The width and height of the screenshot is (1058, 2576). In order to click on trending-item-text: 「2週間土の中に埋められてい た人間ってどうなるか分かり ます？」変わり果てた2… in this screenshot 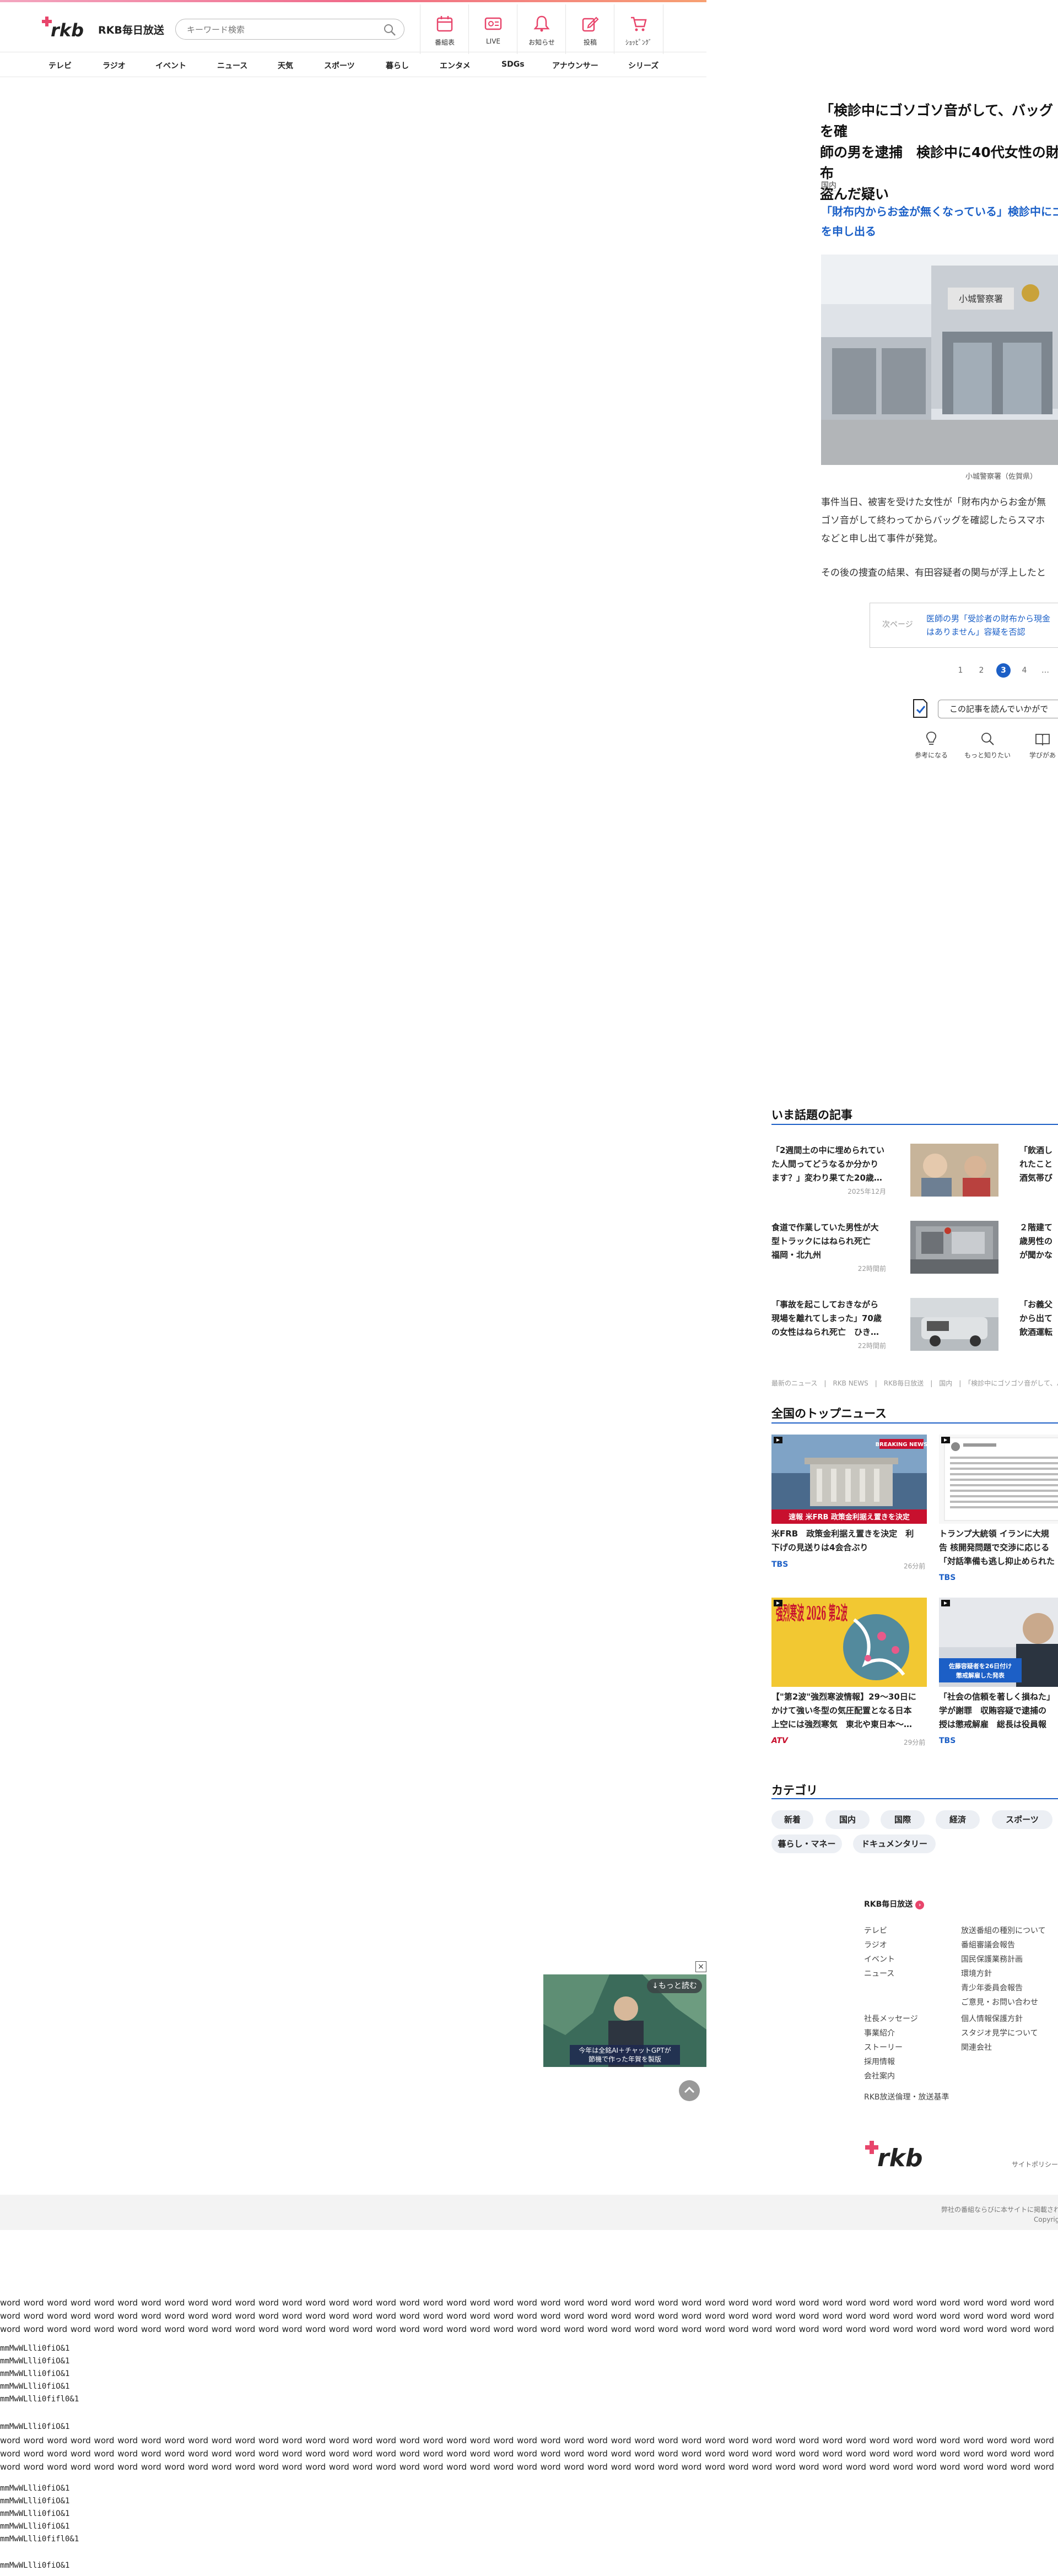, I will do `click(832, 1164)`.